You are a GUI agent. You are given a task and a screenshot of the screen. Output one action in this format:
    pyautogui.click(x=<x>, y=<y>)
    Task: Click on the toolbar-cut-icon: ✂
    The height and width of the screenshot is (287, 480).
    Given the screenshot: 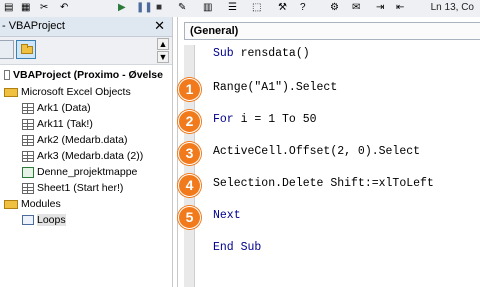 What is the action you would take?
    pyautogui.click(x=44, y=7)
    